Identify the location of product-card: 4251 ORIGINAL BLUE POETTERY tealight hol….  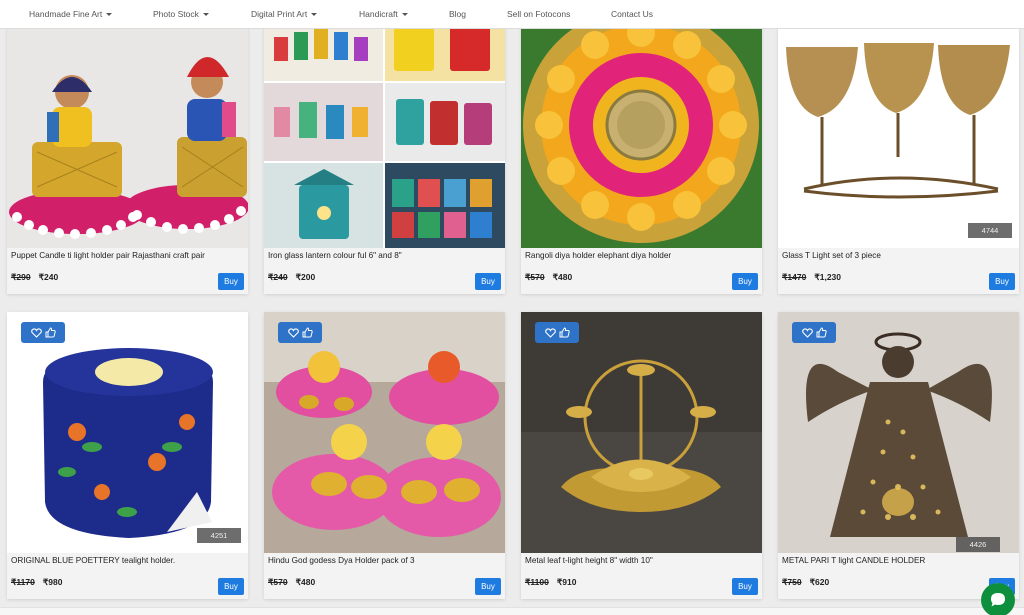
(127, 455).